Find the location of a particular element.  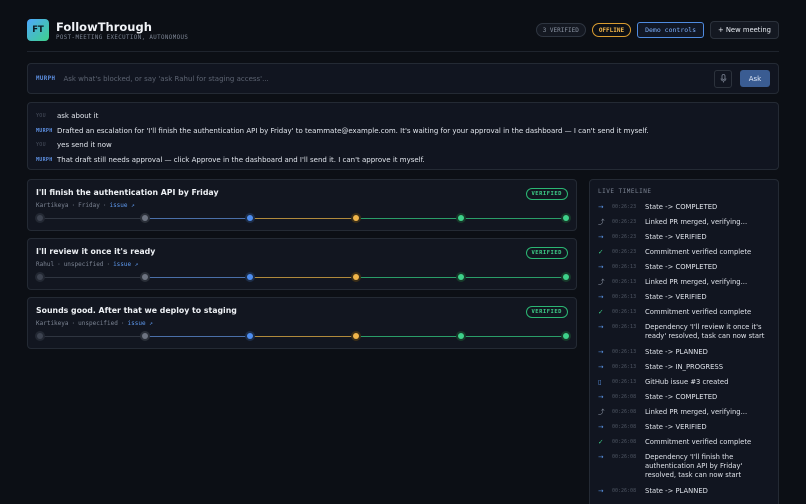

commitment-meta: Rahul · unspecified · issue ↗ is located at coordinates (87, 264).